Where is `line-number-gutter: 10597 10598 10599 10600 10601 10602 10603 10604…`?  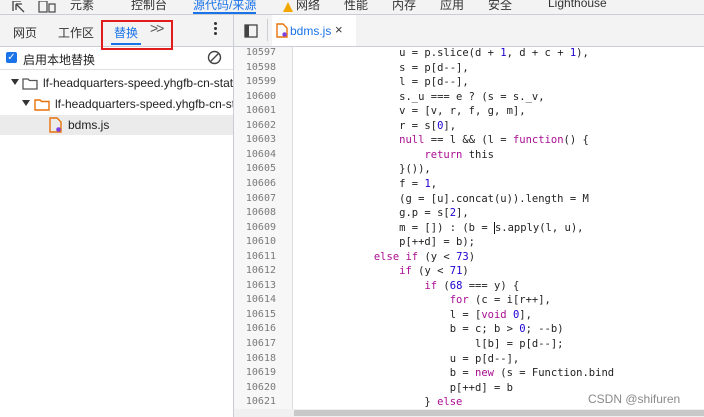
line-number-gutter: 10597 10598 10599 10600 10601 10602 10603 10604… is located at coordinates (263, 228).